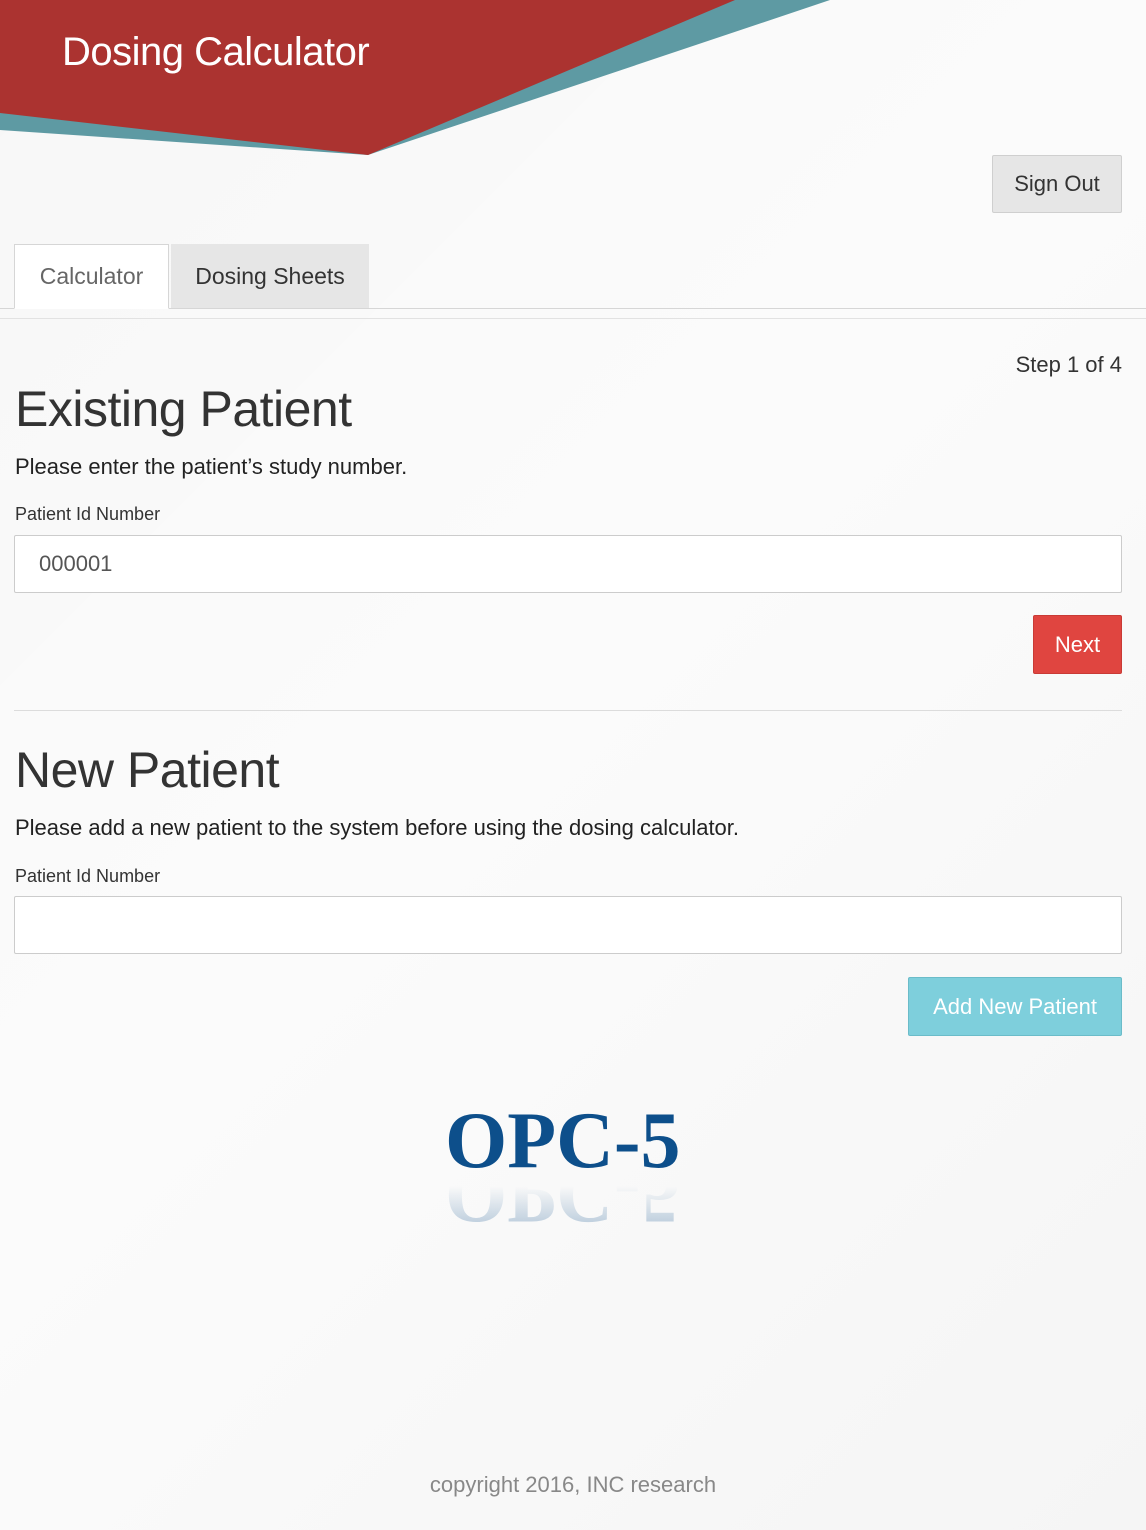  What do you see at coordinates (216, 52) in the screenshot?
I see `app-title: Dosing Calculator` at bounding box center [216, 52].